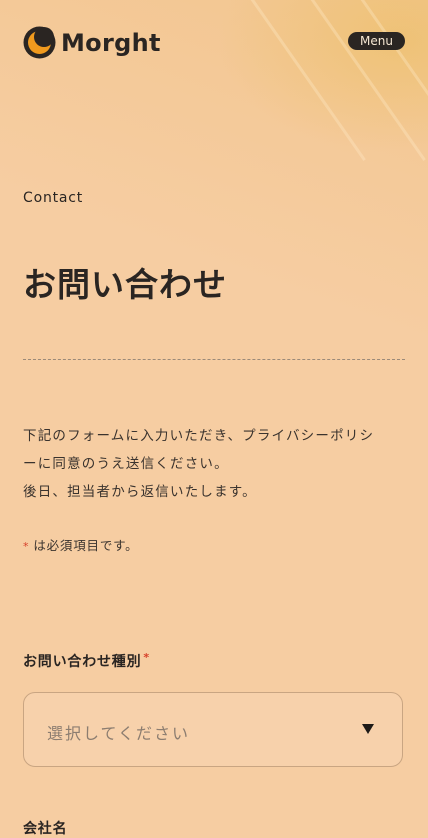  I want to click on required-note: * は必須項目です。, so click(80, 544).